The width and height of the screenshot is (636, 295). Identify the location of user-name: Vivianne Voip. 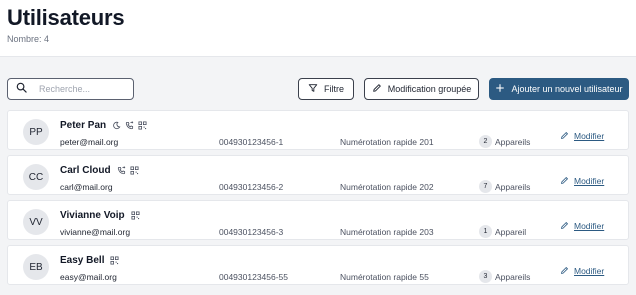
(92, 215).